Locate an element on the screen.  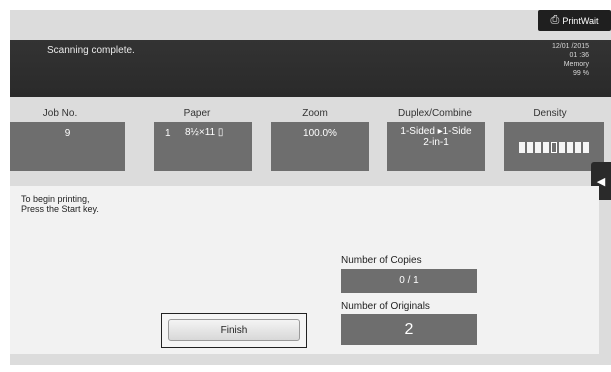
status-date: 12/01 /2015 is located at coordinates (570, 46).